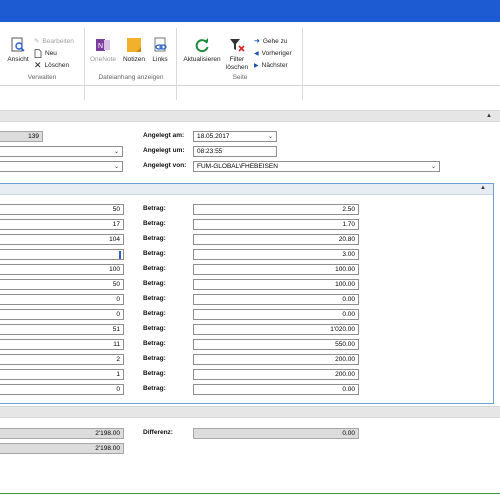 The height and width of the screenshot is (500, 500). What do you see at coordinates (250, 496) in the screenshot?
I see `status-bar-edge` at bounding box center [250, 496].